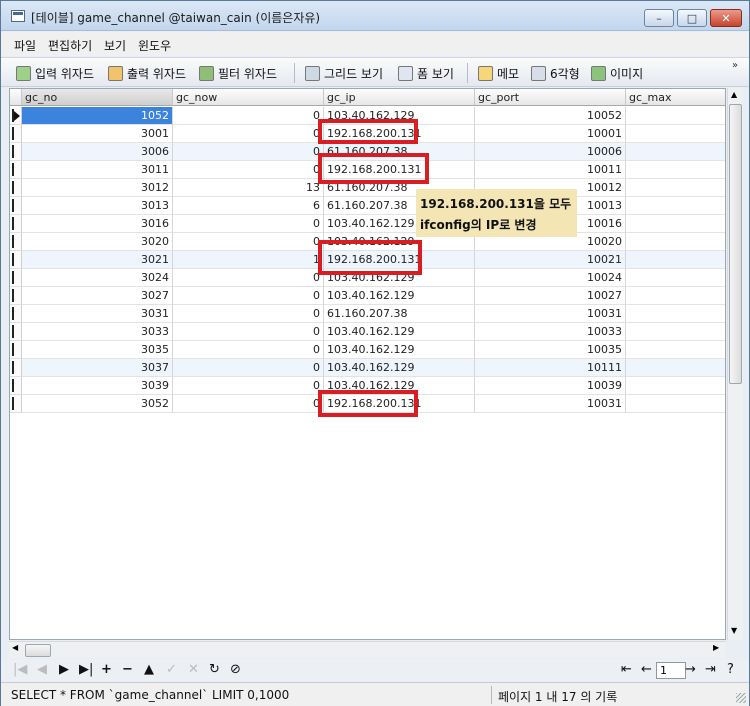  I want to click on cell-gc-no: 3012, so click(97, 188).